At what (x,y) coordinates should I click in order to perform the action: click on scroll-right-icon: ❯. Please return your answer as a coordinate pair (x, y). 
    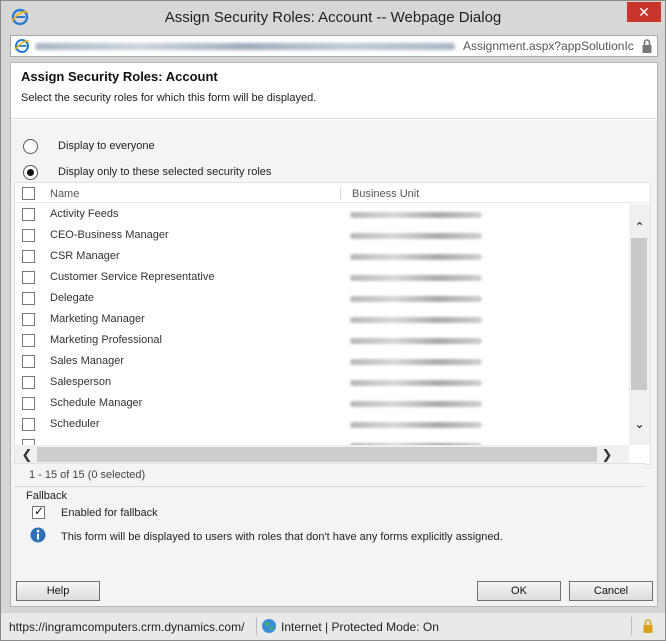
    Looking at the image, I should click on (607, 454).